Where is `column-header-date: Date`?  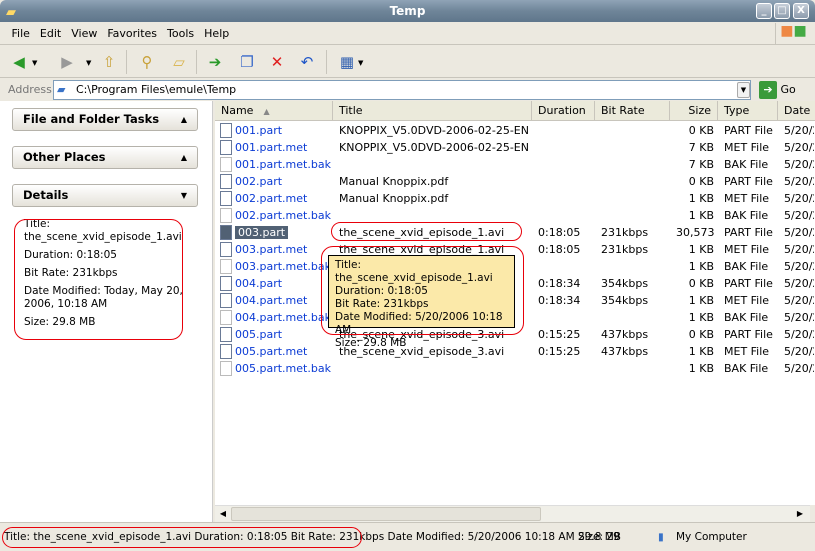 column-header-date: Date is located at coordinates (796, 111).